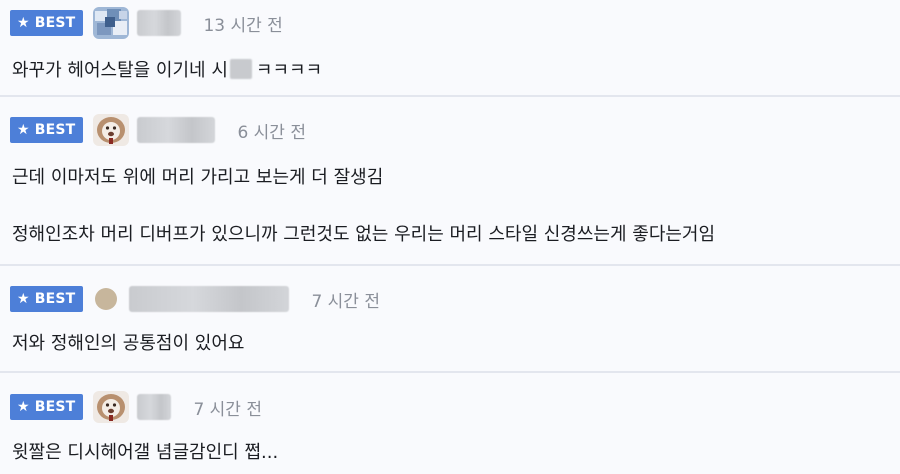  What do you see at coordinates (120, 70) in the screenshot?
I see `comment-text-part: 와꾸가 헤어스탈을 이기네 시` at bounding box center [120, 70].